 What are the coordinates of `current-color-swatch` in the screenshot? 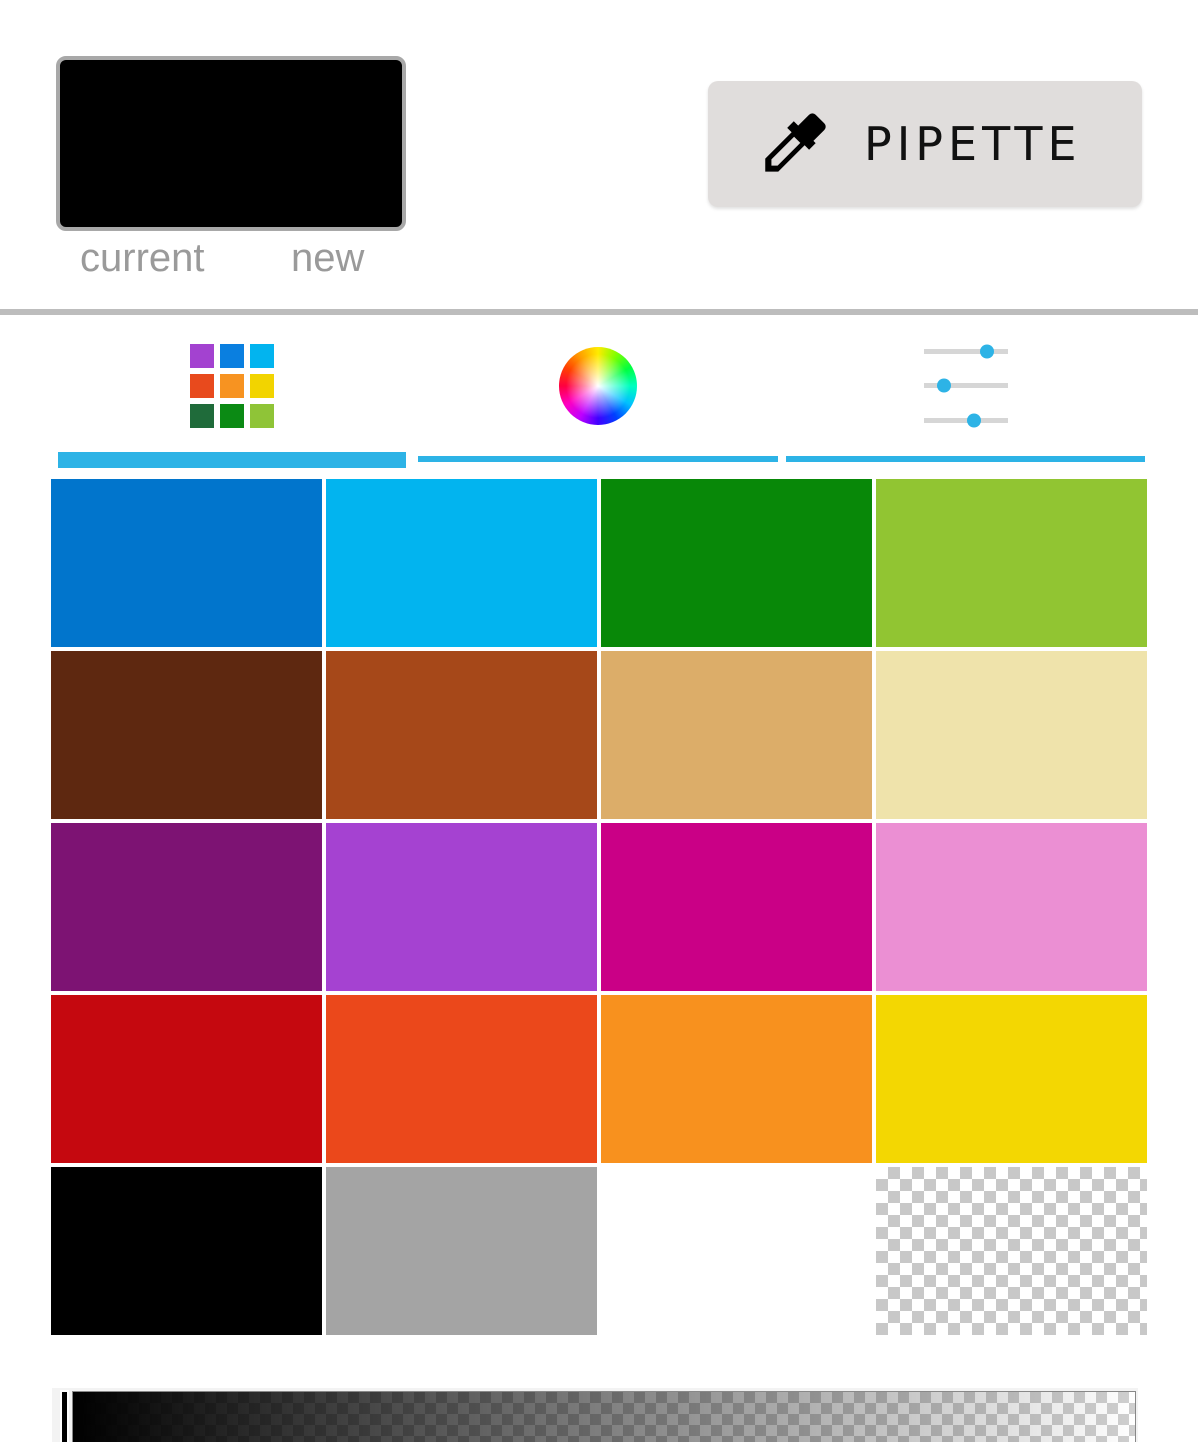 It's located at (147, 143).